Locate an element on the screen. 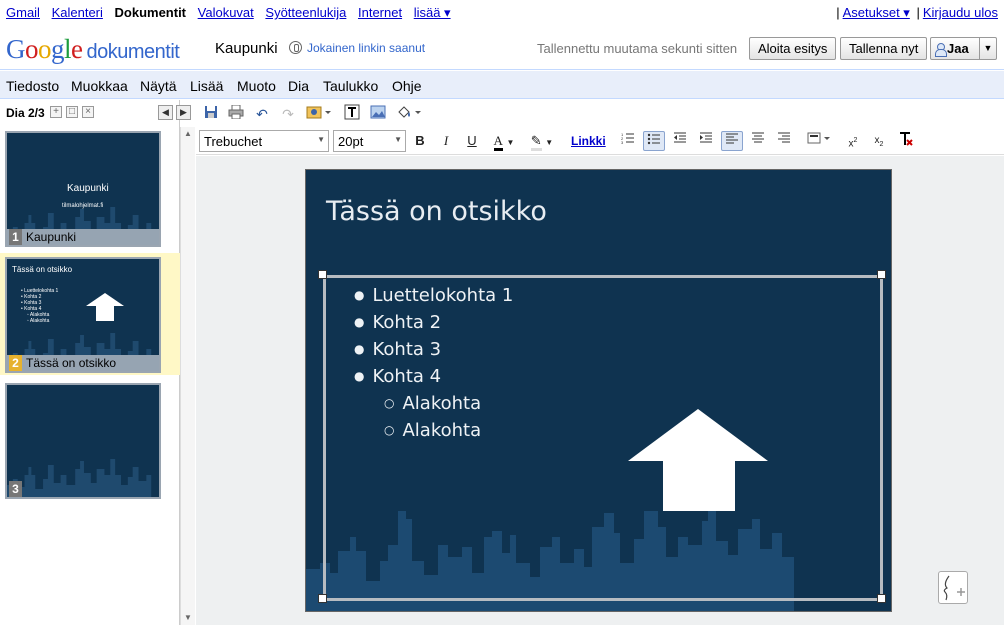 The width and height of the screenshot is (1004, 625). undo-icon: ↶ is located at coordinates (262, 114).